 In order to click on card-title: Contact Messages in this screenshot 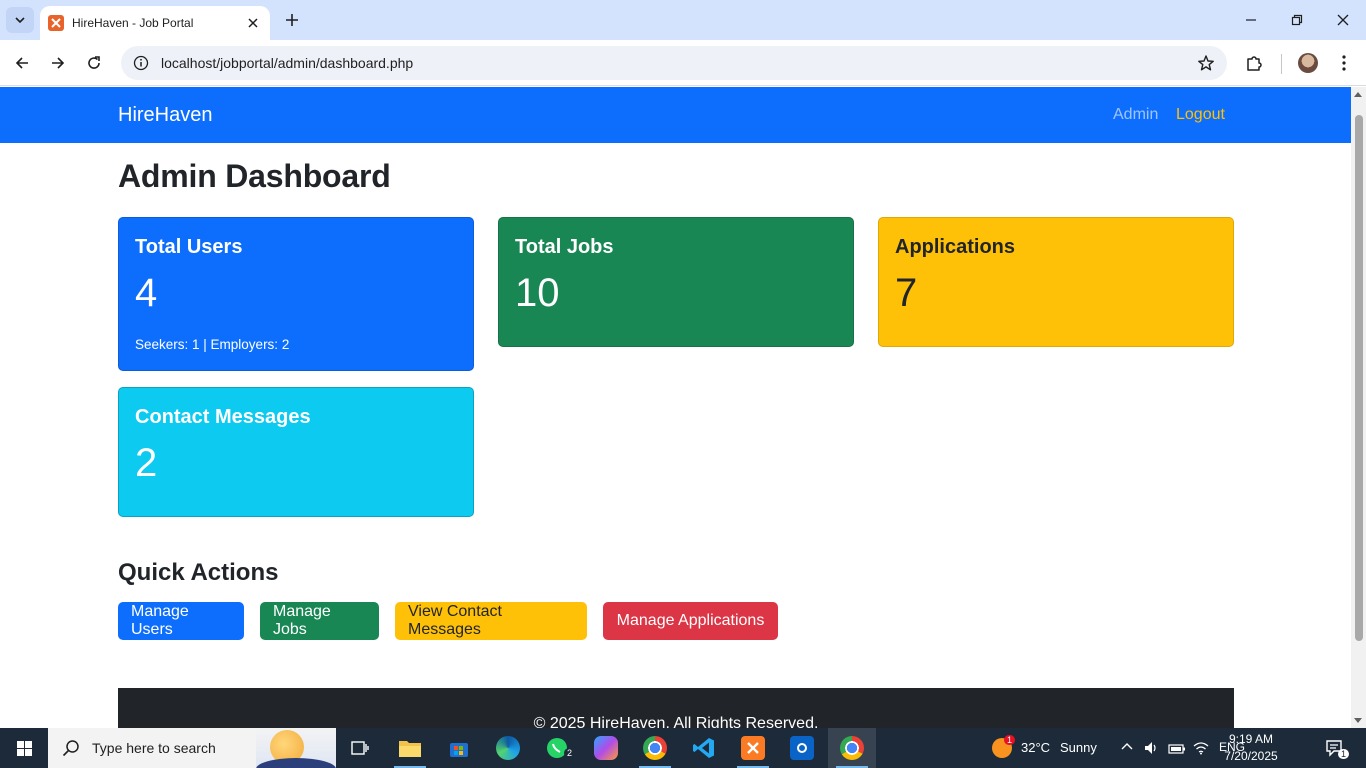, I will do `click(223, 417)`.